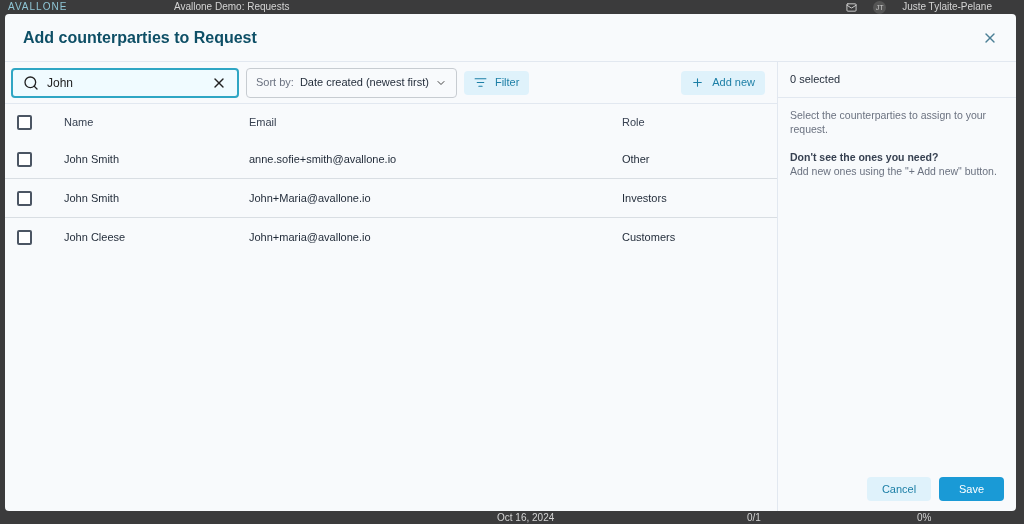  What do you see at coordinates (232, 7) in the screenshot?
I see `page-title: Avallone Demo: Requests` at bounding box center [232, 7].